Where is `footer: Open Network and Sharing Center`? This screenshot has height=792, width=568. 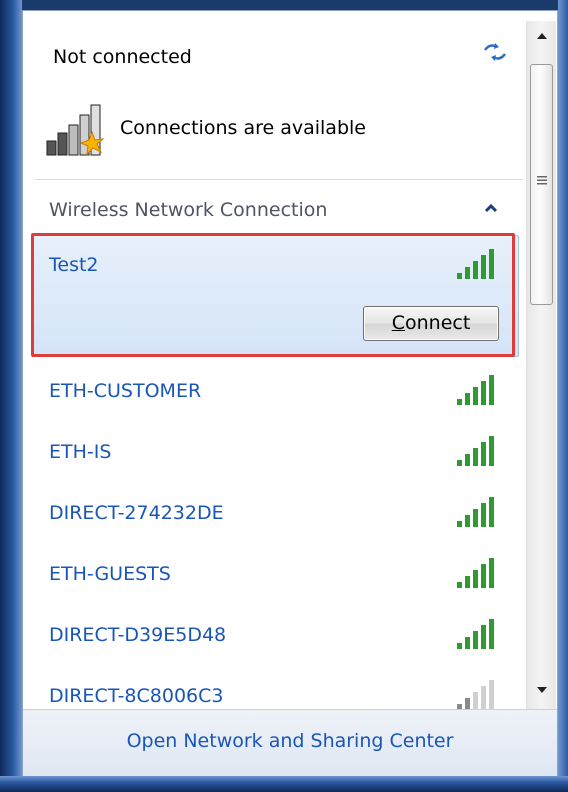
footer: Open Network and Sharing Center is located at coordinates (290, 742).